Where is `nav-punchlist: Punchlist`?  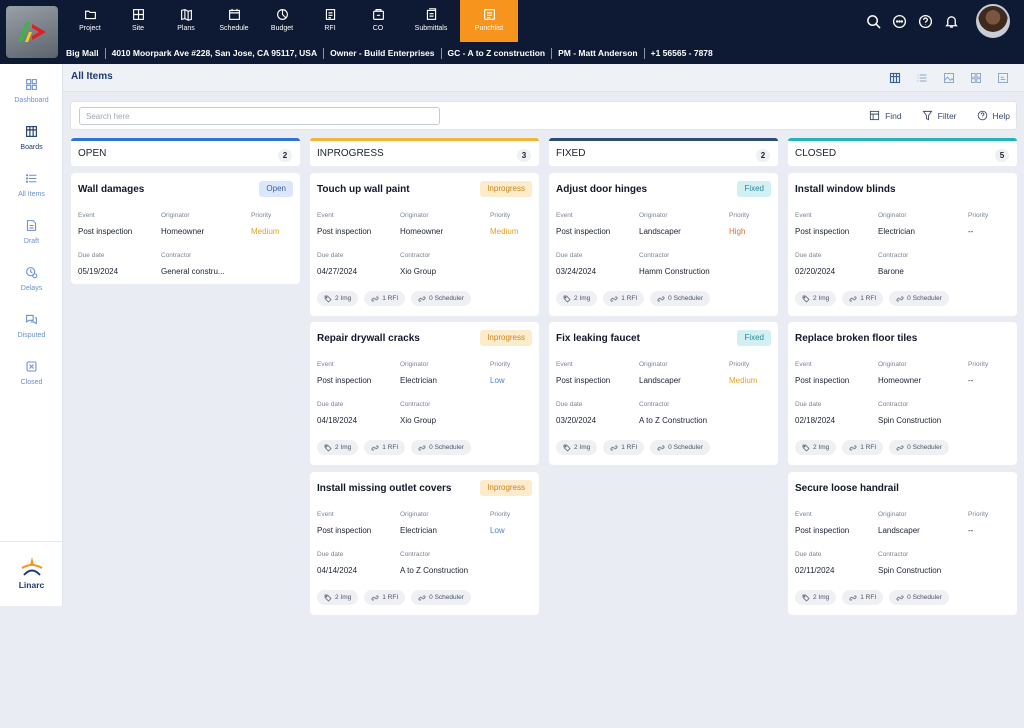 nav-punchlist: Punchlist is located at coordinates (489, 21).